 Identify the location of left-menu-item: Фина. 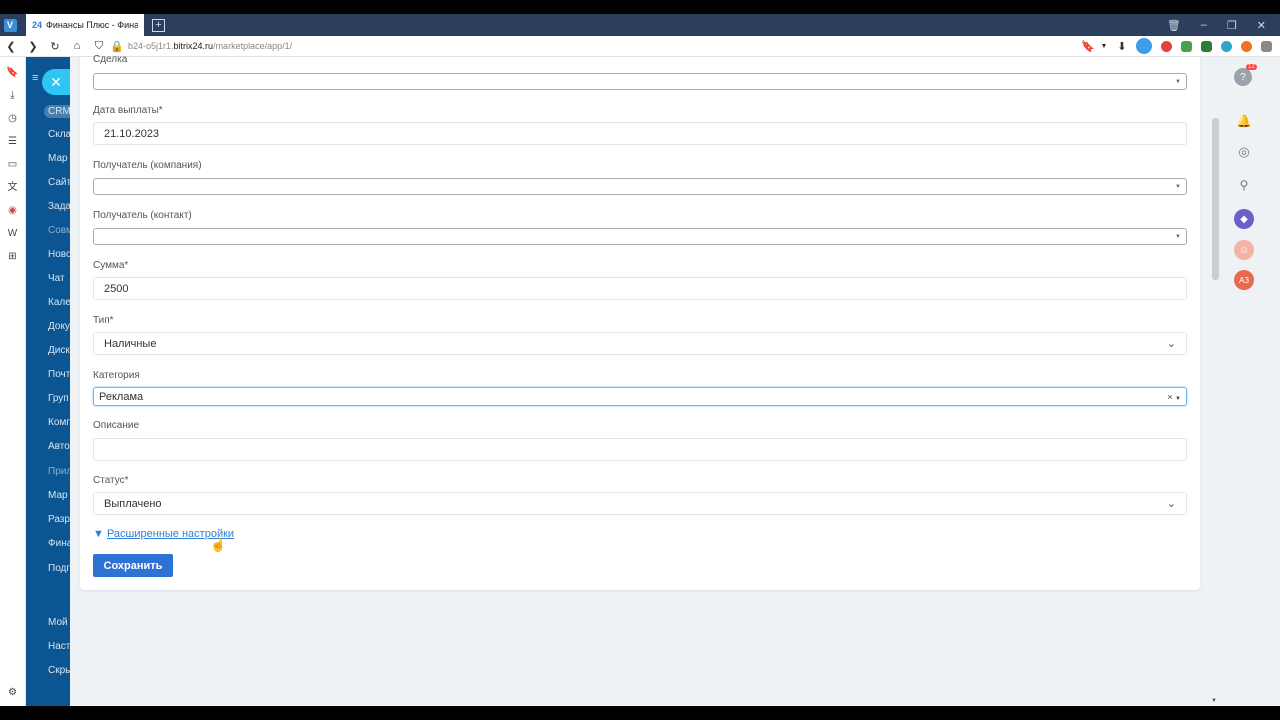
(59, 543).